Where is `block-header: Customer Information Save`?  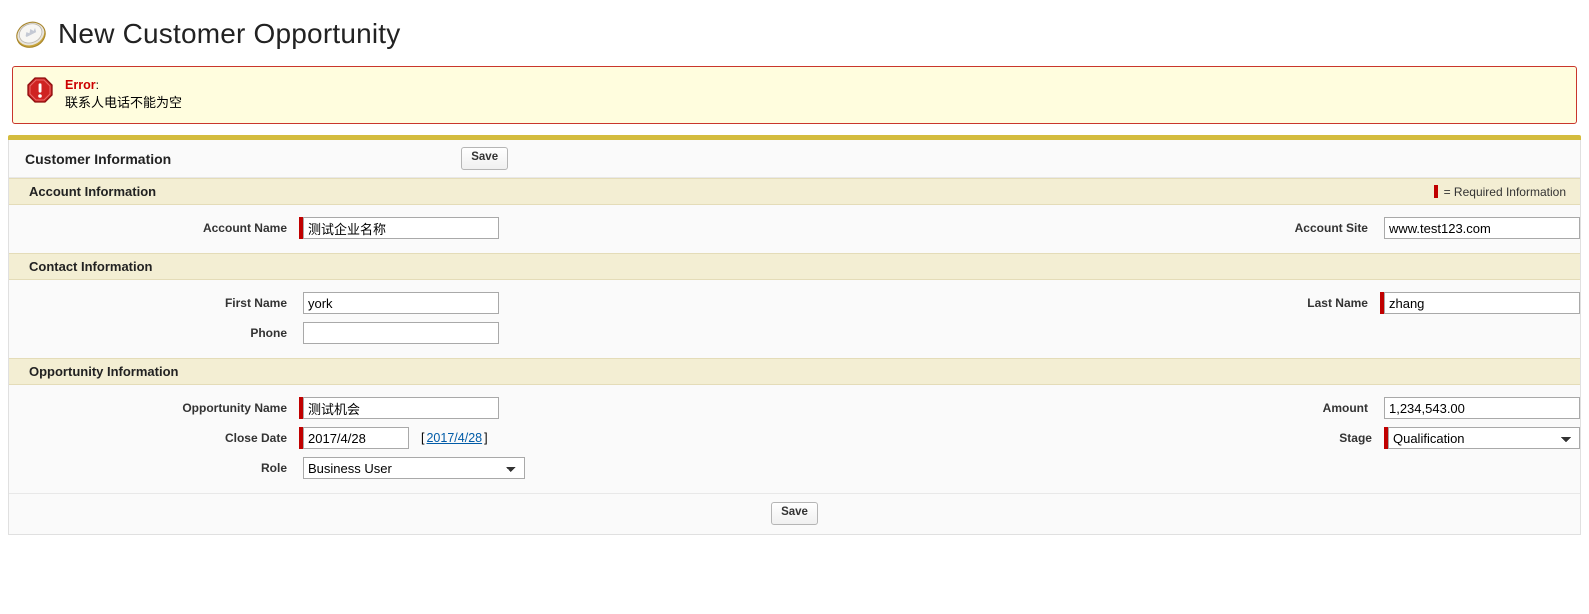
block-header: Customer Information Save is located at coordinates (794, 159).